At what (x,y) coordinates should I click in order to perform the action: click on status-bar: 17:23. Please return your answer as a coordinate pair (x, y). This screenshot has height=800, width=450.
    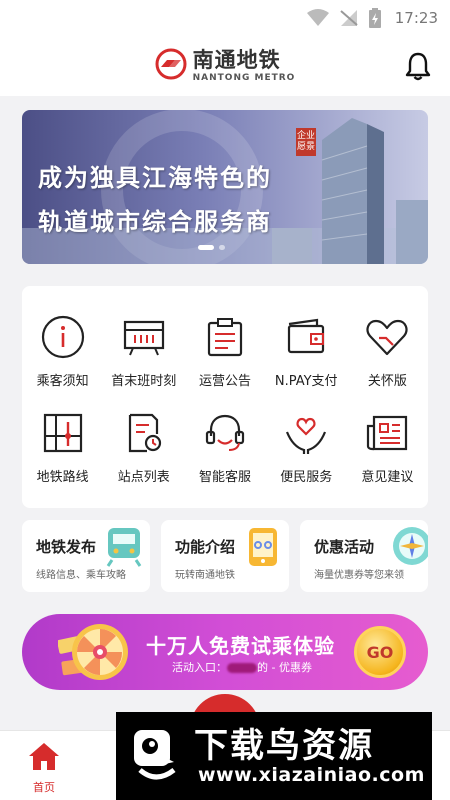
    Looking at the image, I should click on (225, 18).